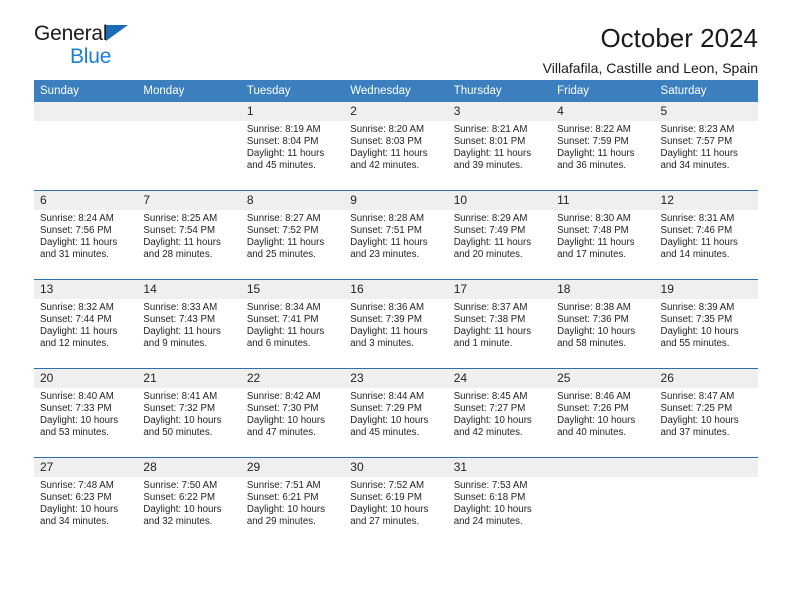 This screenshot has width=792, height=612. I want to click on sunrise-text: Sunrise: 8:31 AM, so click(697, 218).